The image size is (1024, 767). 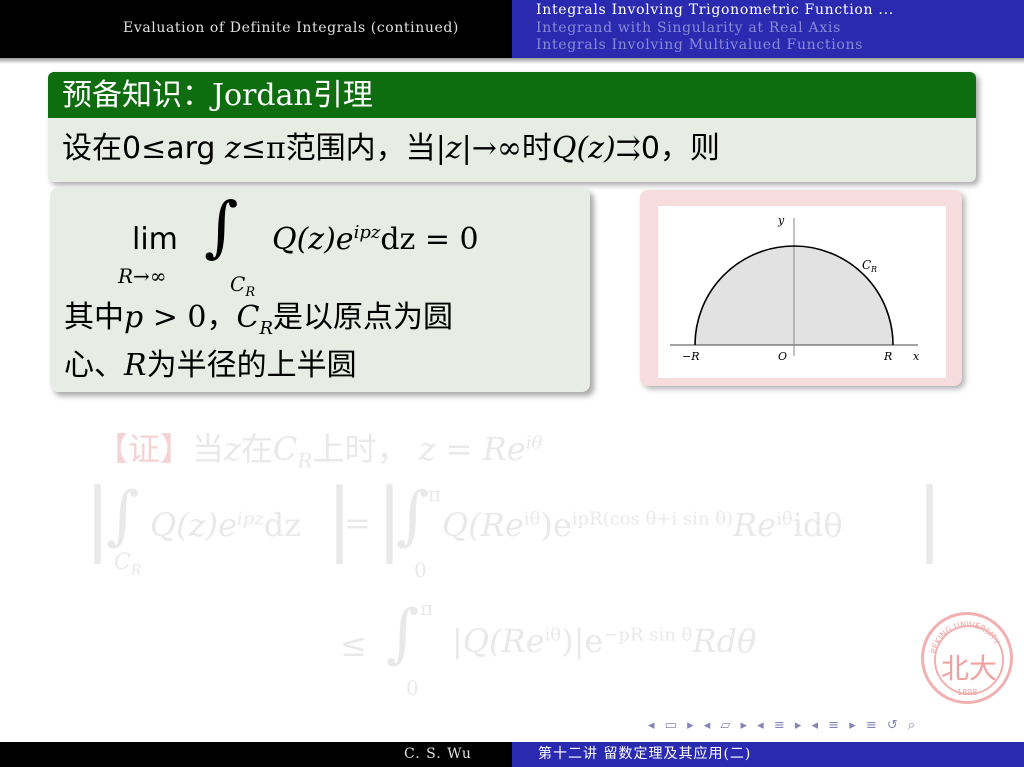 What do you see at coordinates (929, 517) in the screenshot?
I see `abs-bar-right-2: |` at bounding box center [929, 517].